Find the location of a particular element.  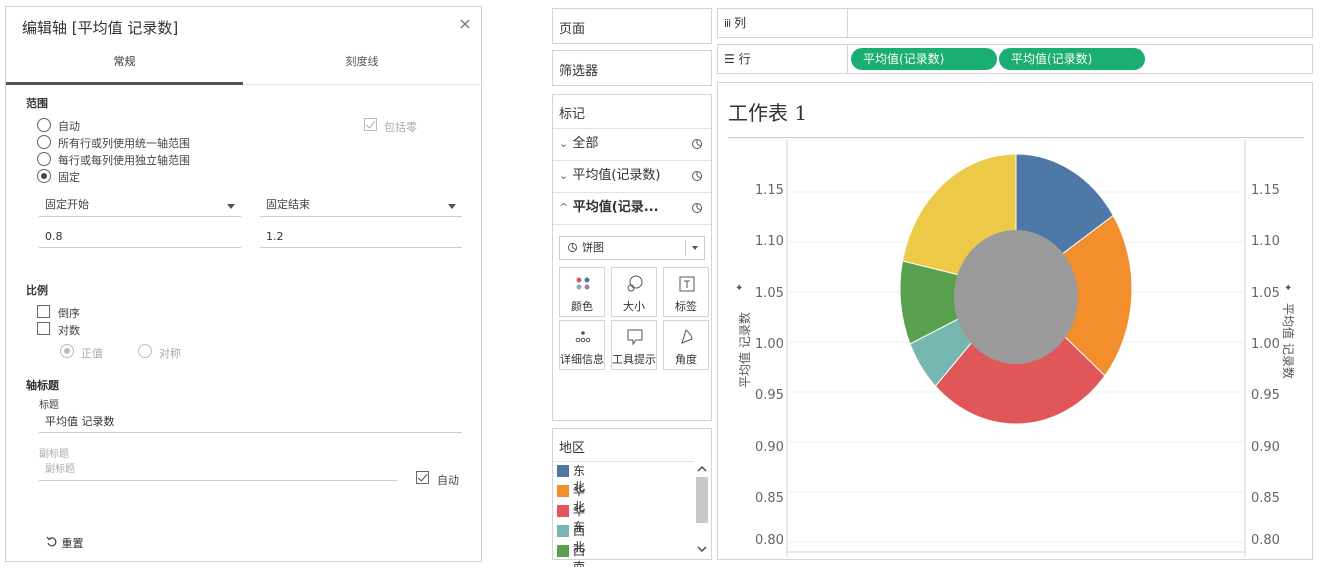

angle-label: 角度 is located at coordinates (686, 359).